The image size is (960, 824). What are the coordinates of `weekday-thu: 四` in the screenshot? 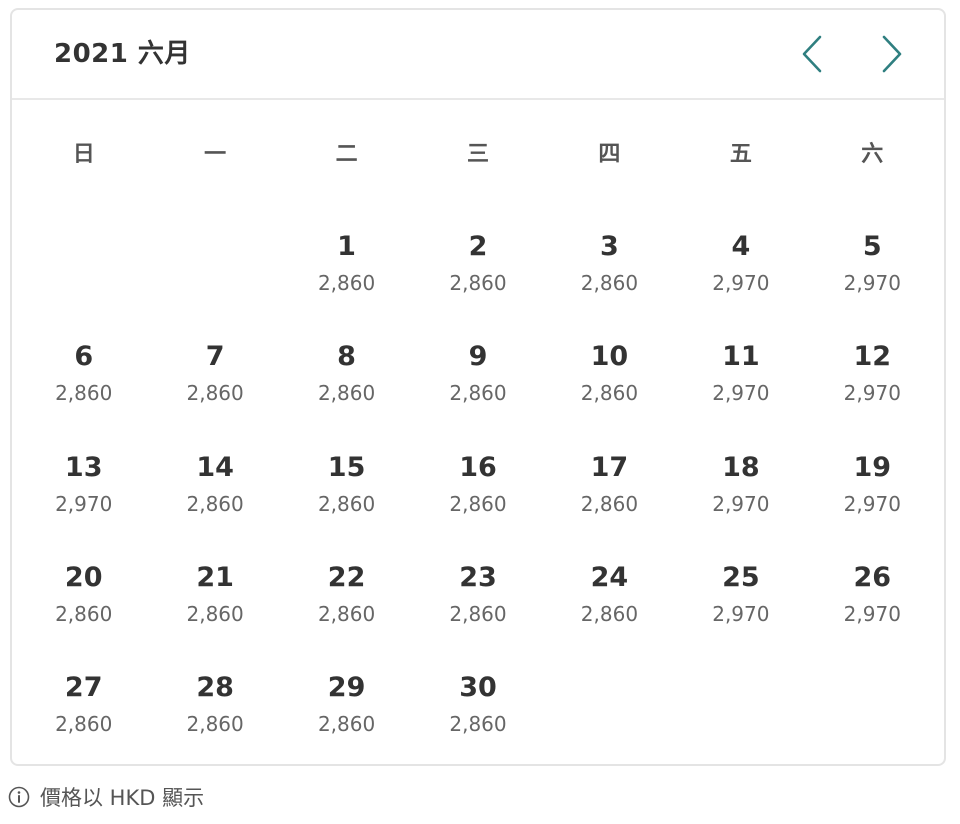 It's located at (609, 154).